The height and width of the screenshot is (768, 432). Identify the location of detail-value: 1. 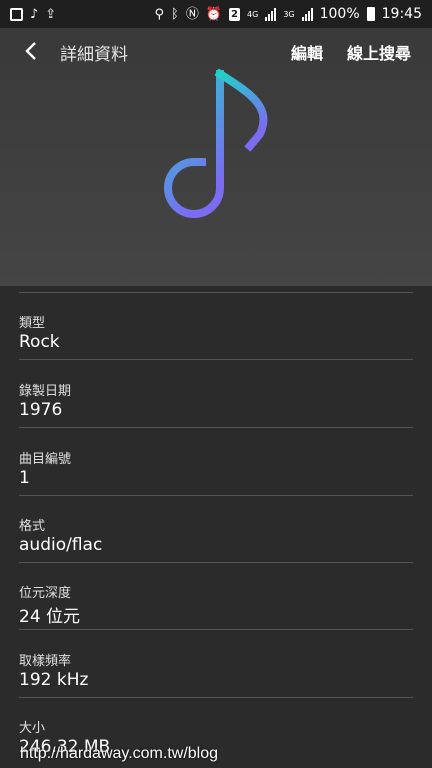
(24, 478).